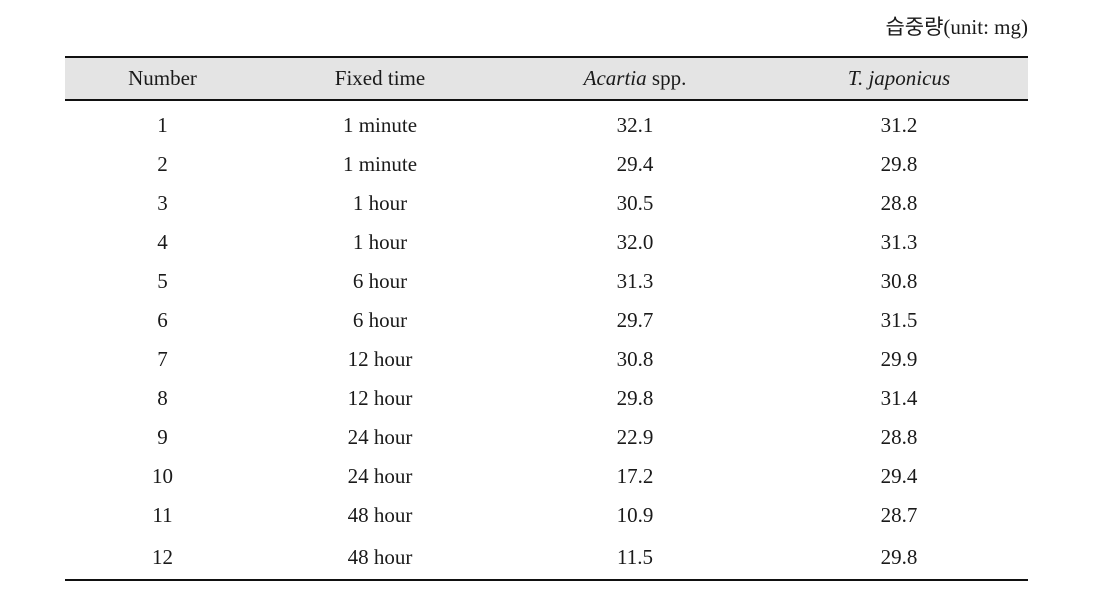  I want to click on column-header-tjaponicus-label: T. japonicus, so click(899, 78).